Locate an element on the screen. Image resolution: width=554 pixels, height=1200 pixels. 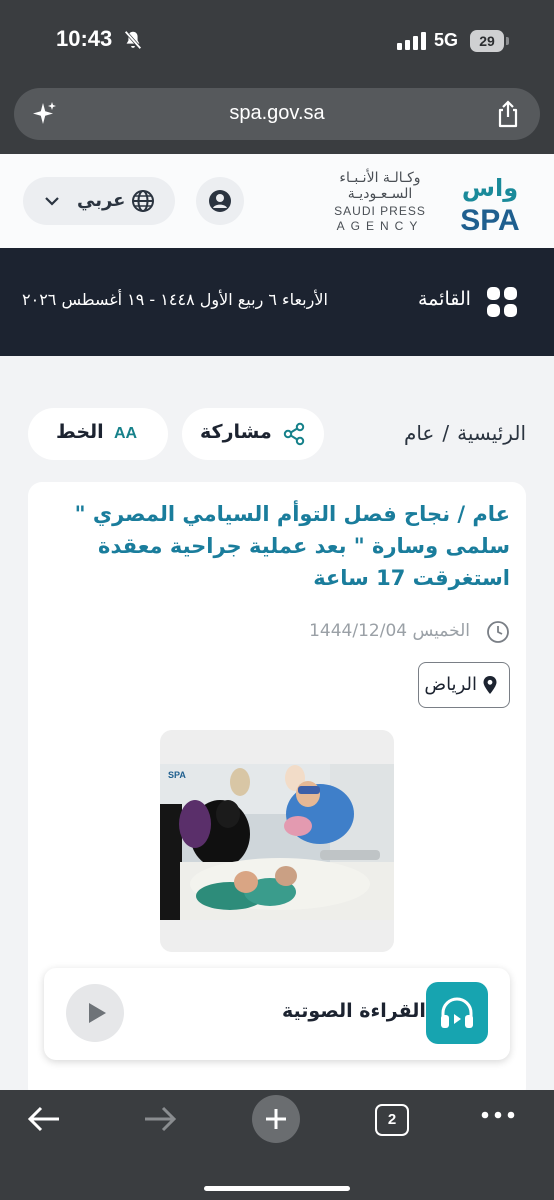
article-date-row: الخميس 1444/12/04 is located at coordinates (390, 632).